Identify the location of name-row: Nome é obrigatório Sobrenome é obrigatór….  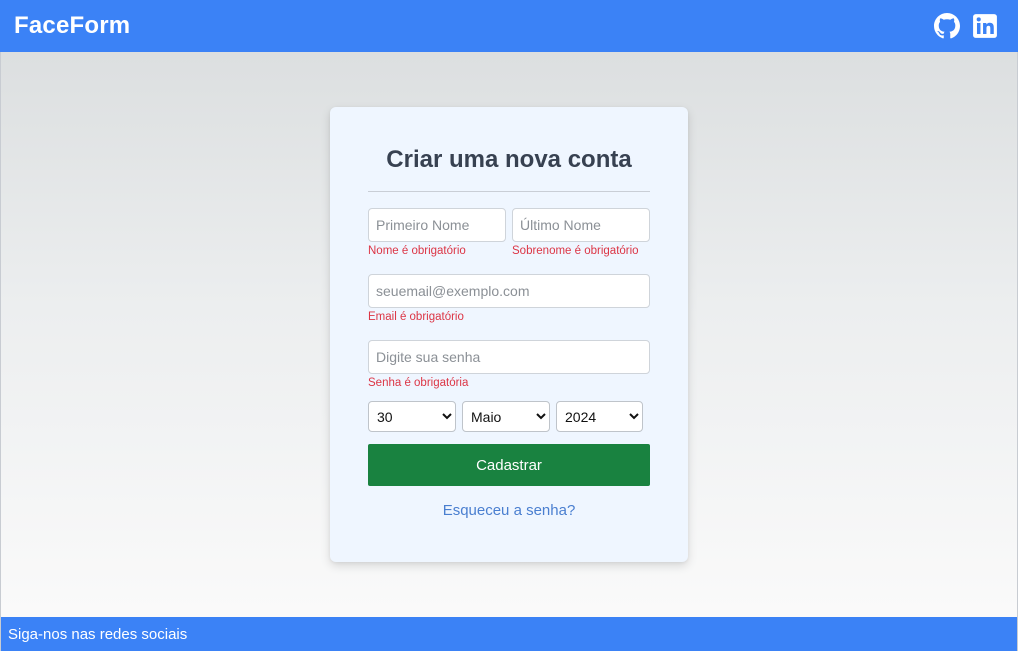
(509, 233).